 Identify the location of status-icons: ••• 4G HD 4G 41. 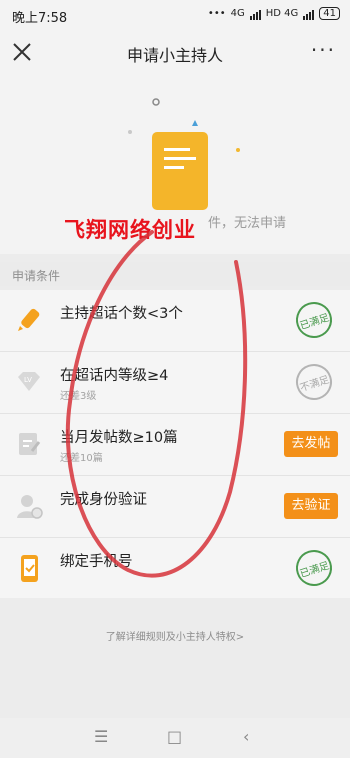
(274, 13).